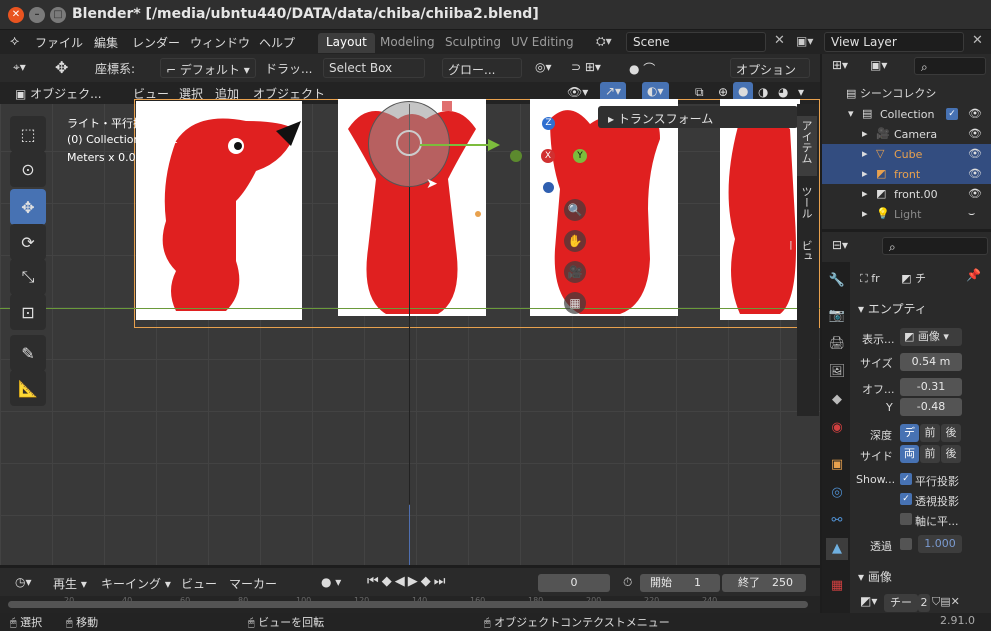 This screenshot has width=991, height=631. What do you see at coordinates (851, 113) in the screenshot?
I see `expand-arrow-icon: ▾` at bounding box center [851, 113].